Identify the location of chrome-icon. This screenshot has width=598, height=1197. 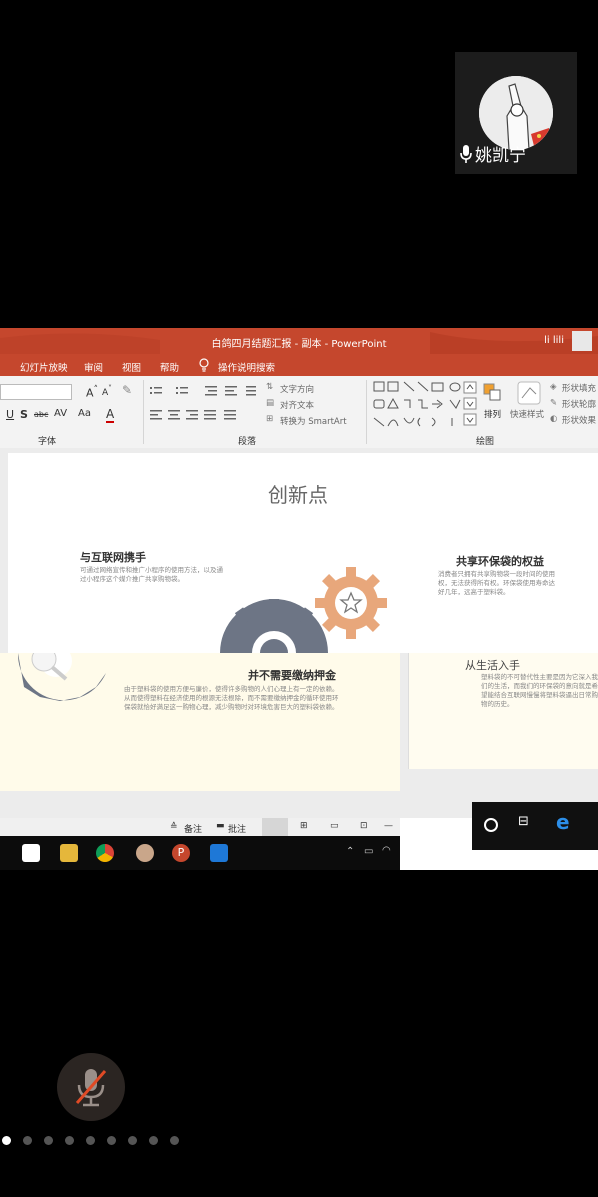
(105, 853).